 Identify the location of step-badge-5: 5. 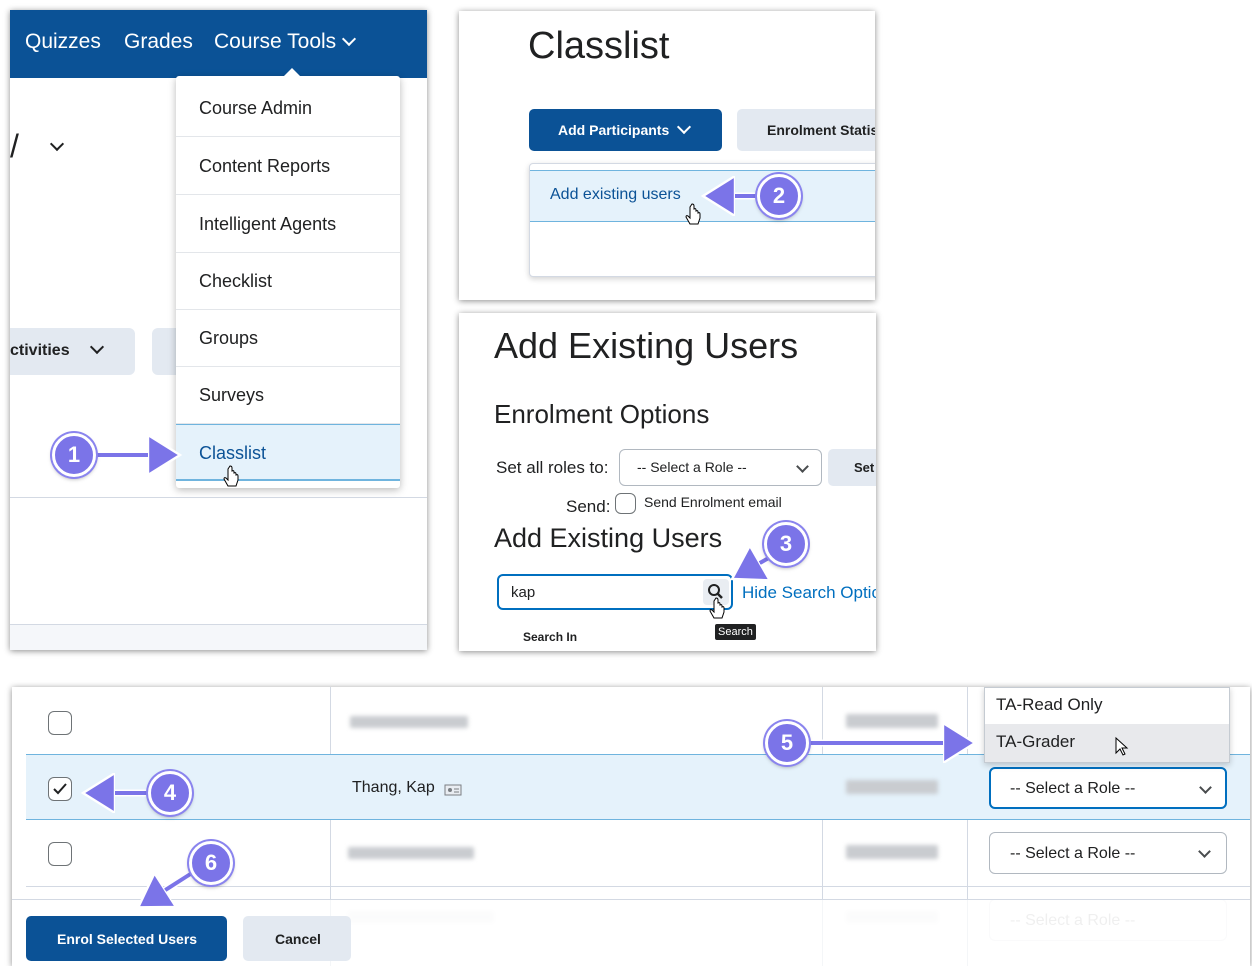
(787, 743).